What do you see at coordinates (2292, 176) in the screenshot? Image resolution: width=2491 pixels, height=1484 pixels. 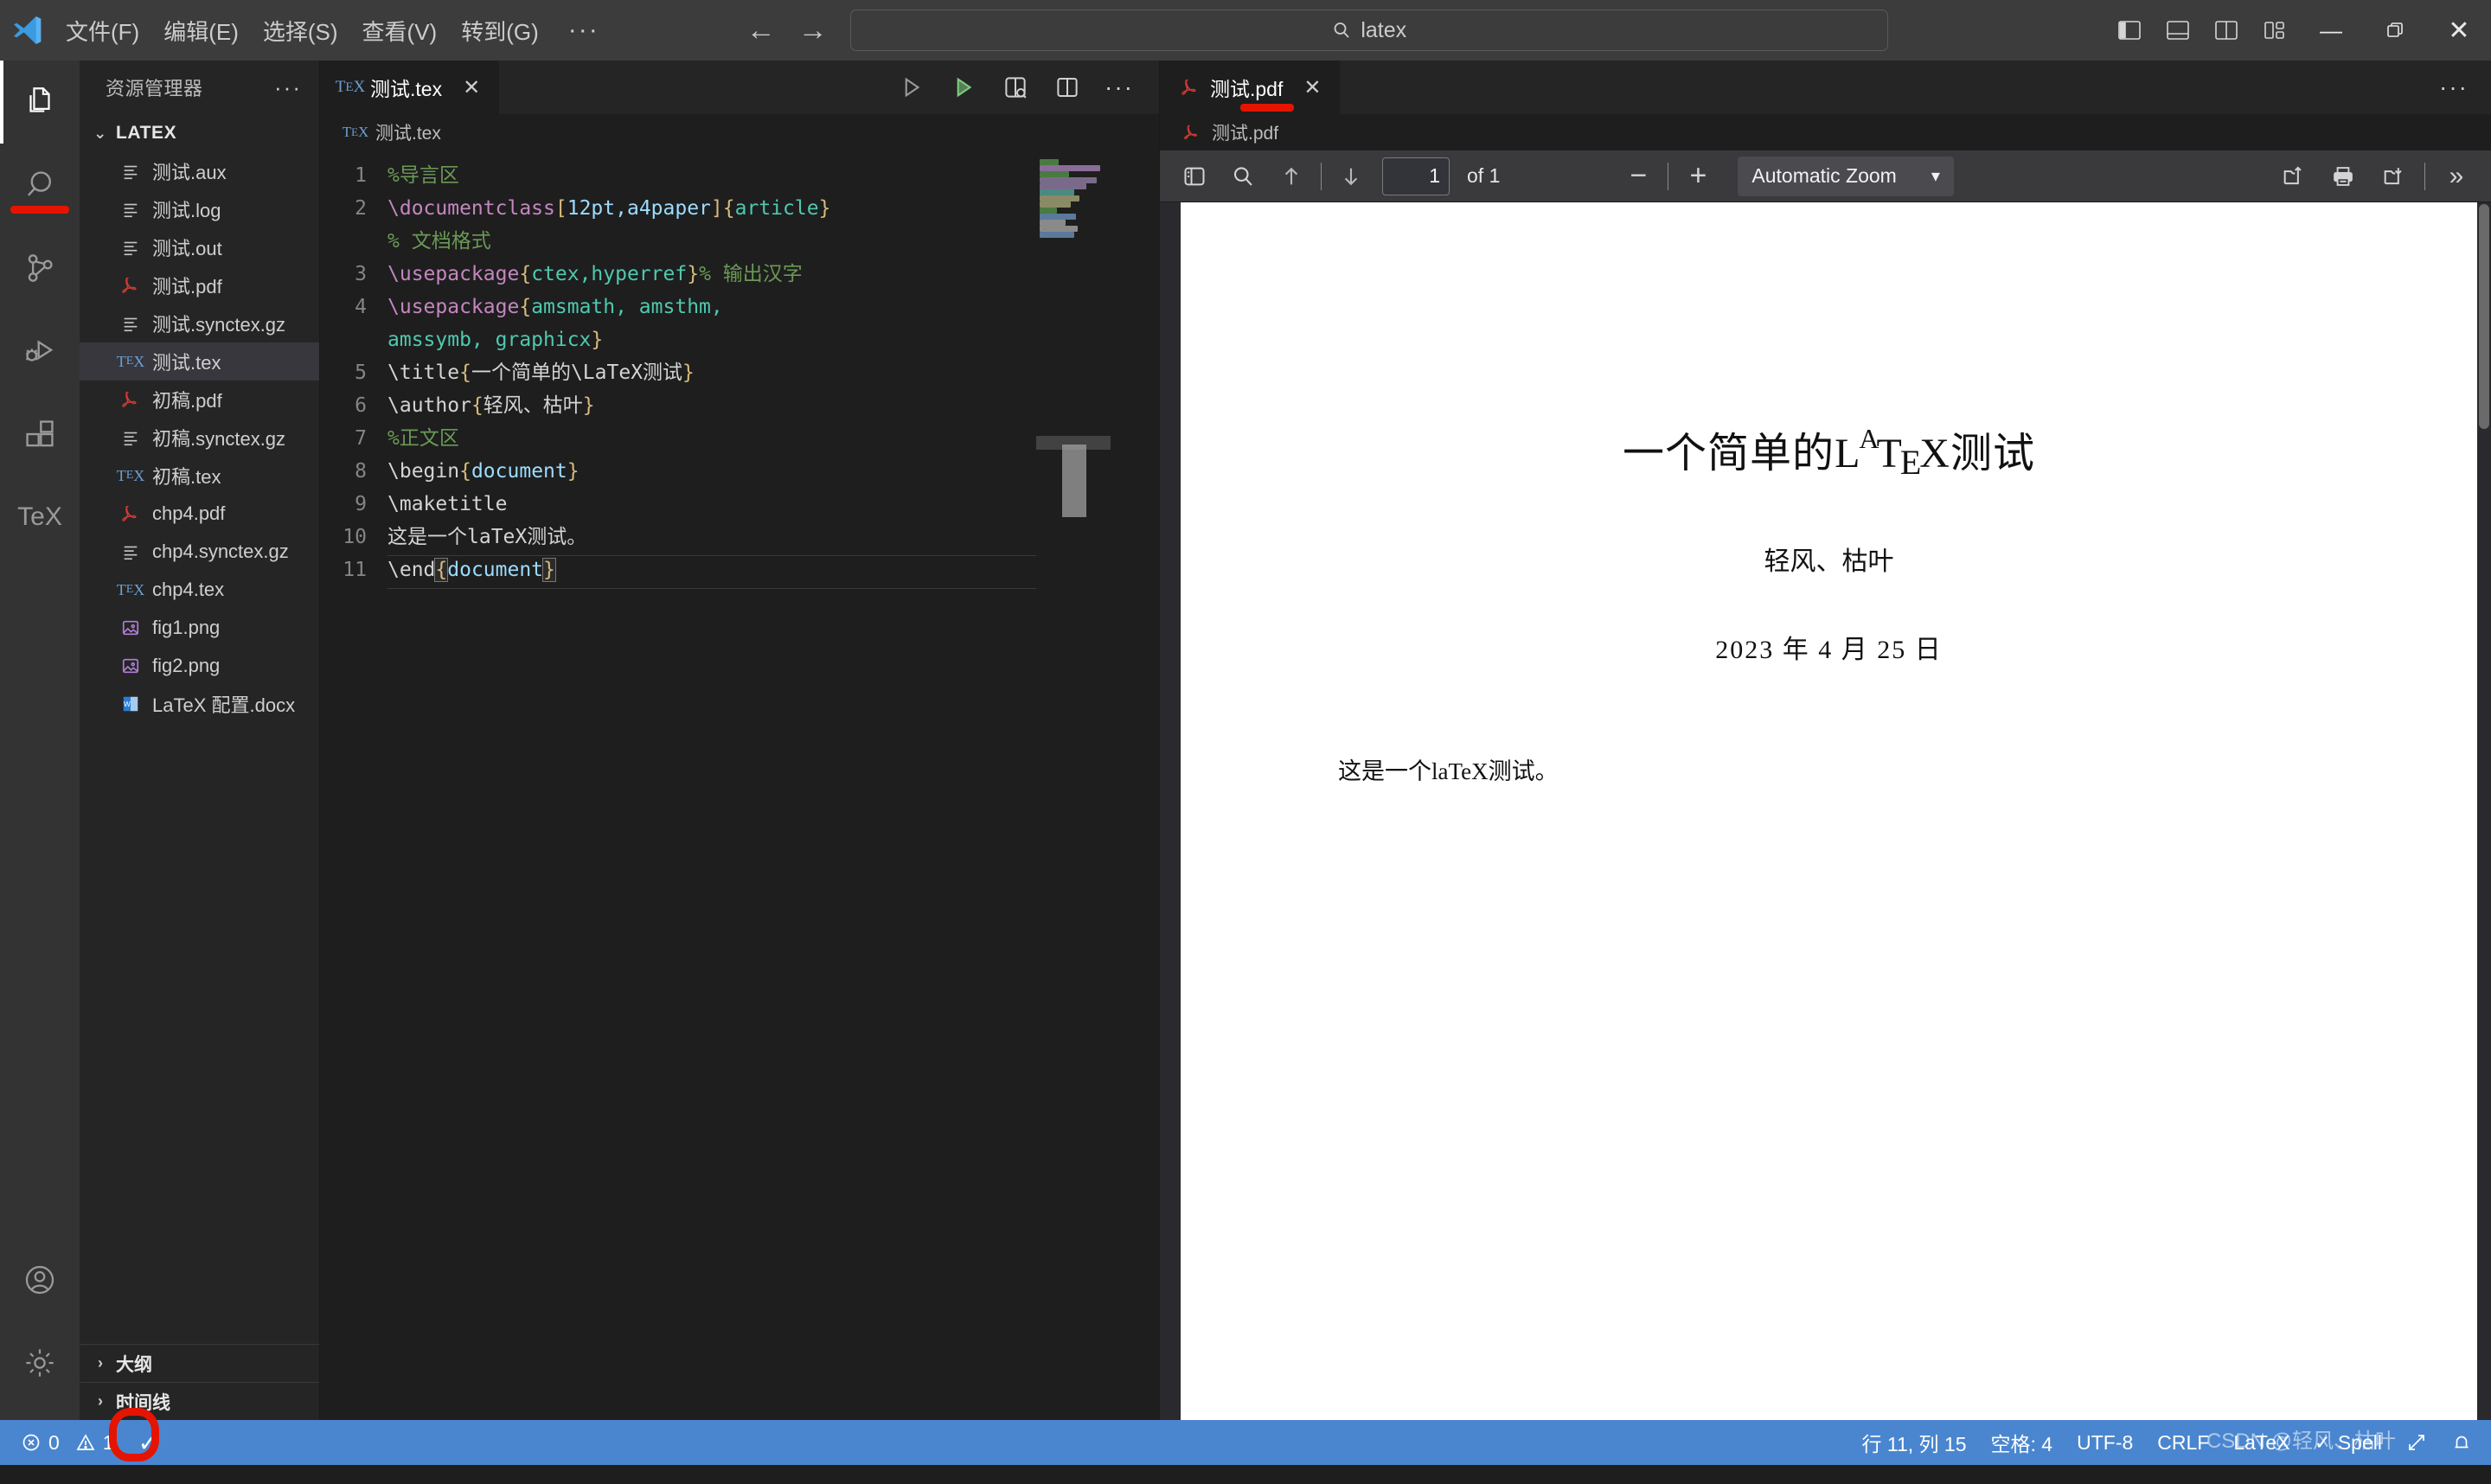 I see `open-file-icon` at bounding box center [2292, 176].